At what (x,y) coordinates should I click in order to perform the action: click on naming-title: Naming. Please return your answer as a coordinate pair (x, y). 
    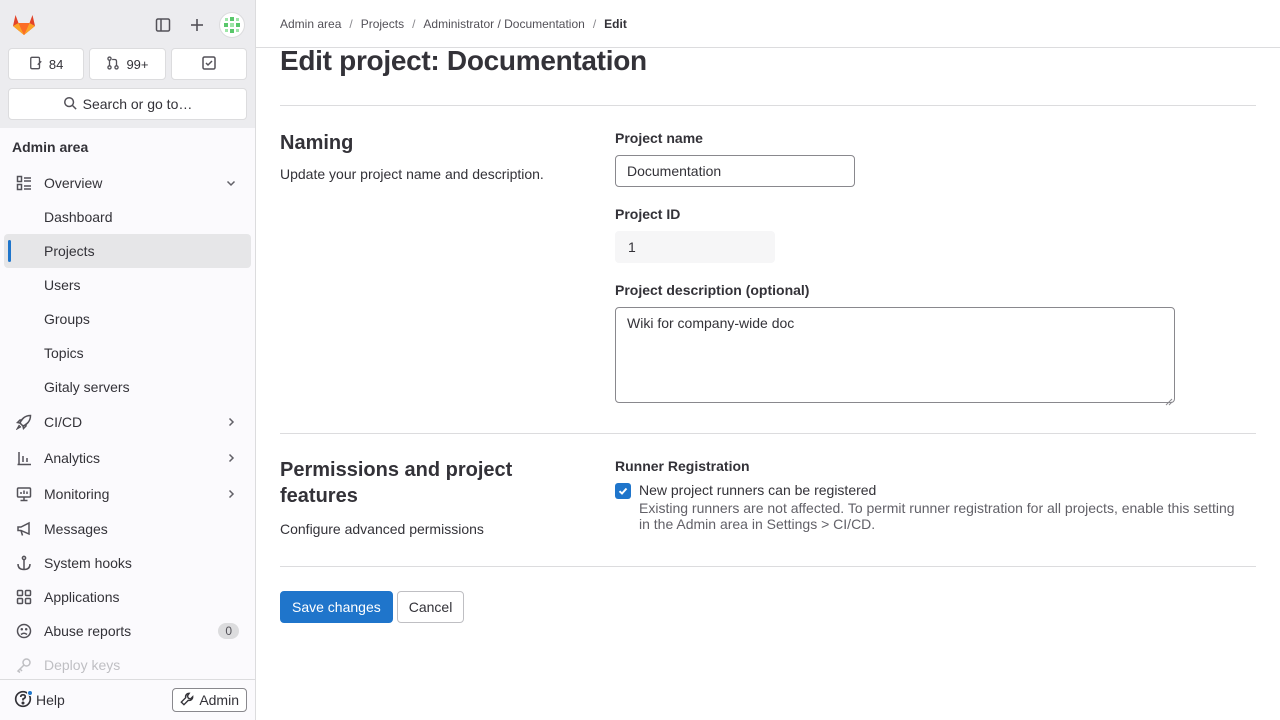
    Looking at the image, I should click on (317, 143).